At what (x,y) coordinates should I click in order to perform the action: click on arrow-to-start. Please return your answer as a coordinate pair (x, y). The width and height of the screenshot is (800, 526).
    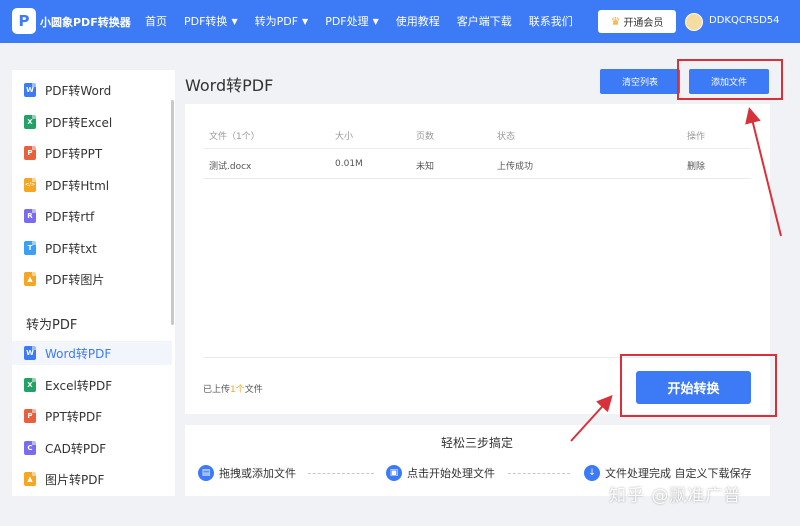
    Looking at the image, I should click on (591, 418).